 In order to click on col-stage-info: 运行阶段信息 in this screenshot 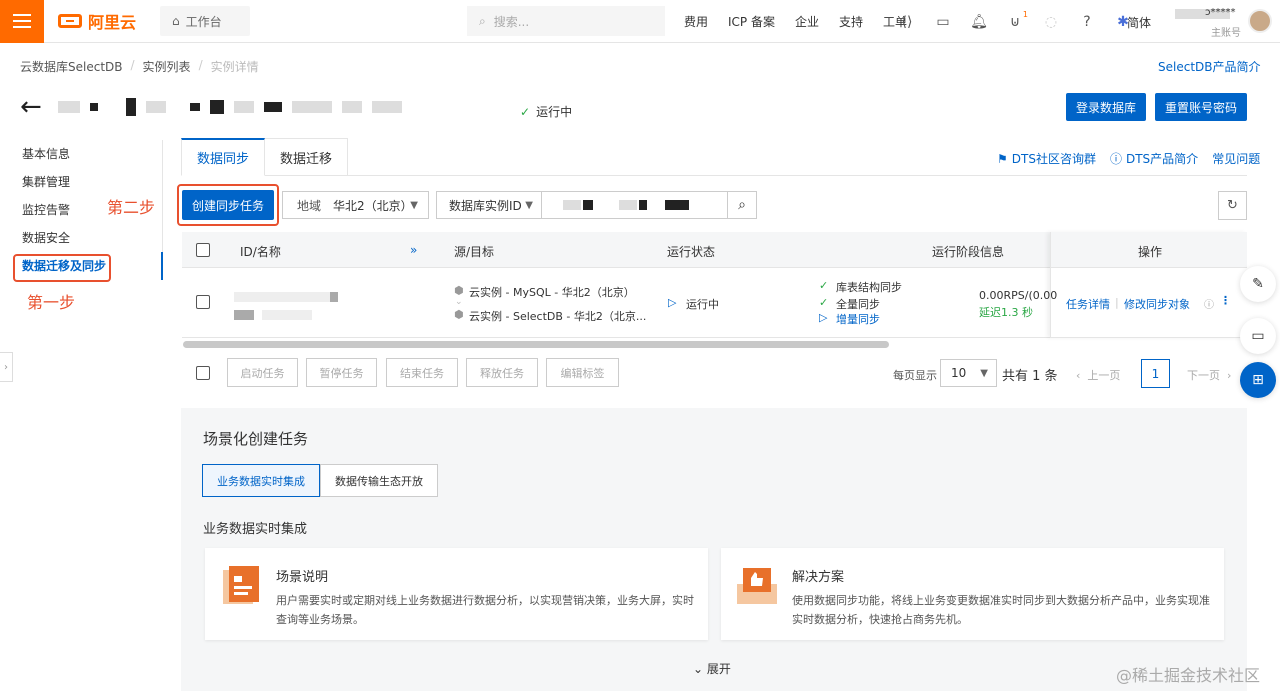, I will do `click(968, 252)`.